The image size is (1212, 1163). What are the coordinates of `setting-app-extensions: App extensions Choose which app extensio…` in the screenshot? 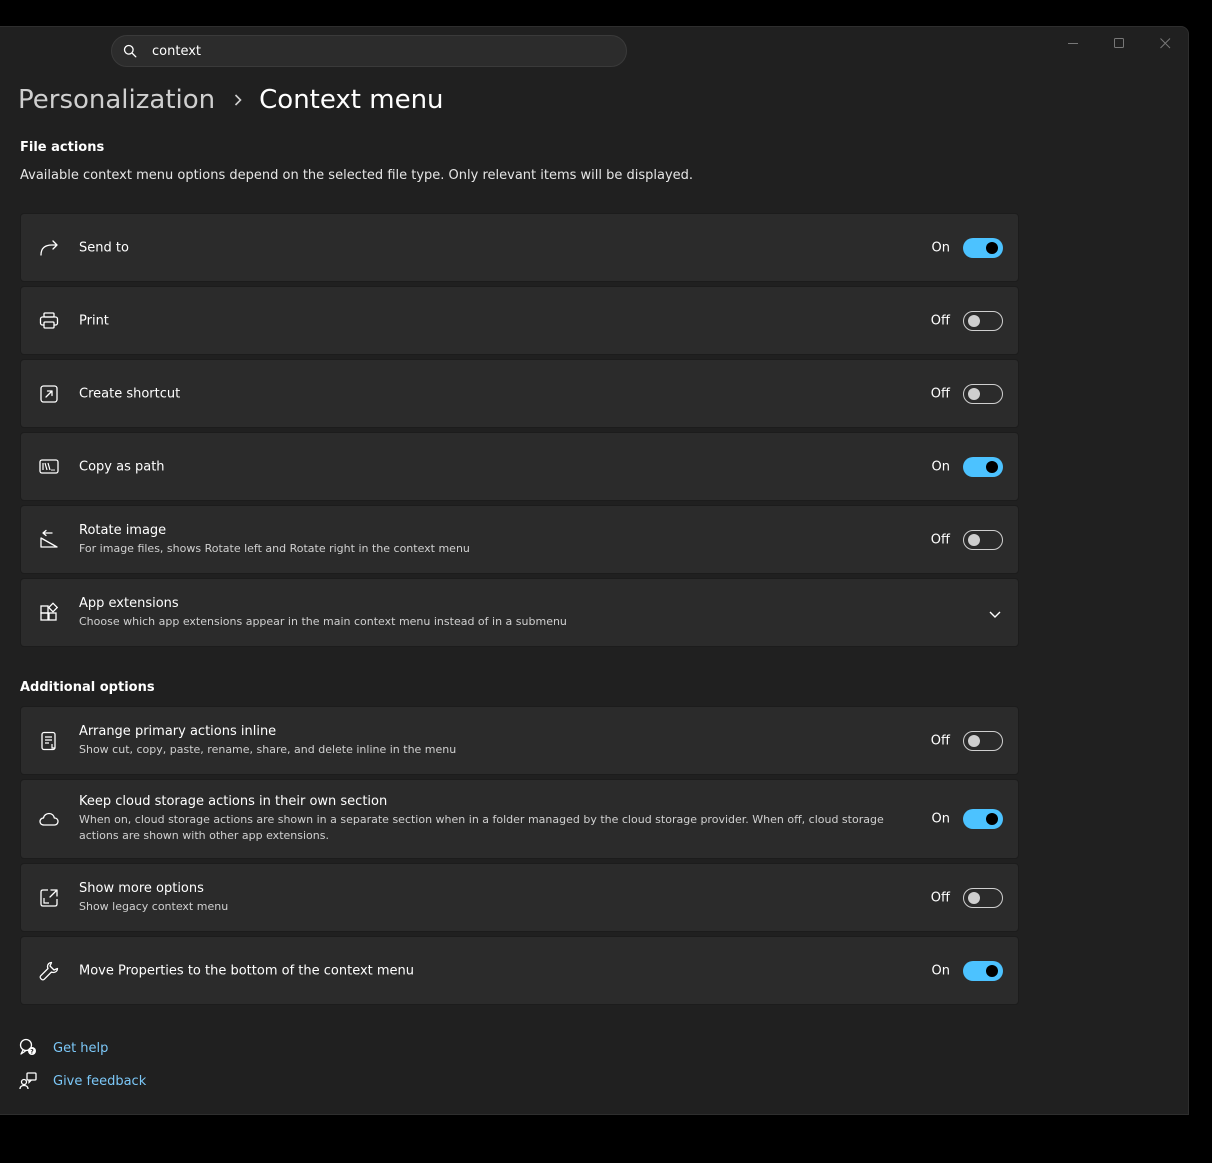 It's located at (519, 612).